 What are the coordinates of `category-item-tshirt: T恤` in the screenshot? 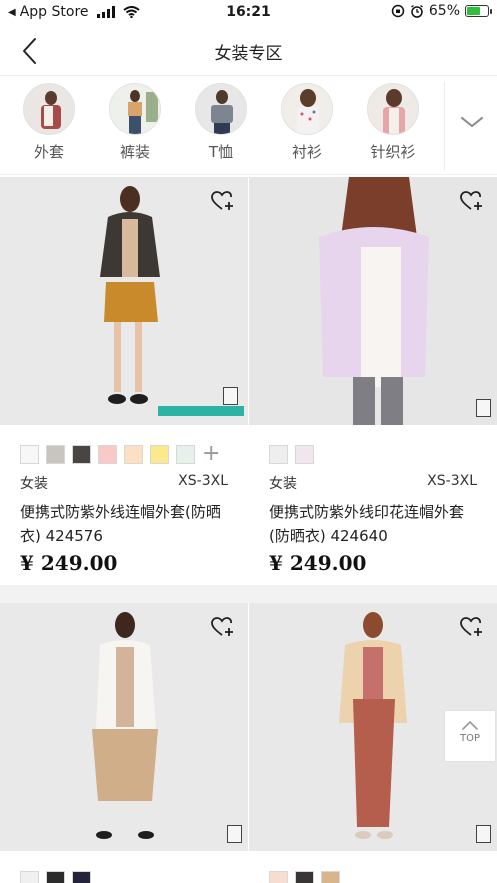 It's located at (221, 122).